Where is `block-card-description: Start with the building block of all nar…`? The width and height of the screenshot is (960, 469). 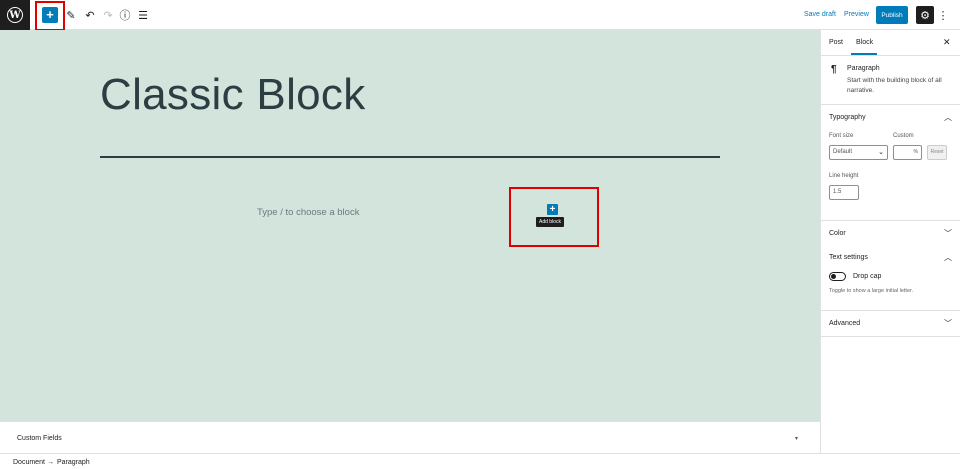 block-card-description: Start with the building block of all nar… is located at coordinates (894, 85).